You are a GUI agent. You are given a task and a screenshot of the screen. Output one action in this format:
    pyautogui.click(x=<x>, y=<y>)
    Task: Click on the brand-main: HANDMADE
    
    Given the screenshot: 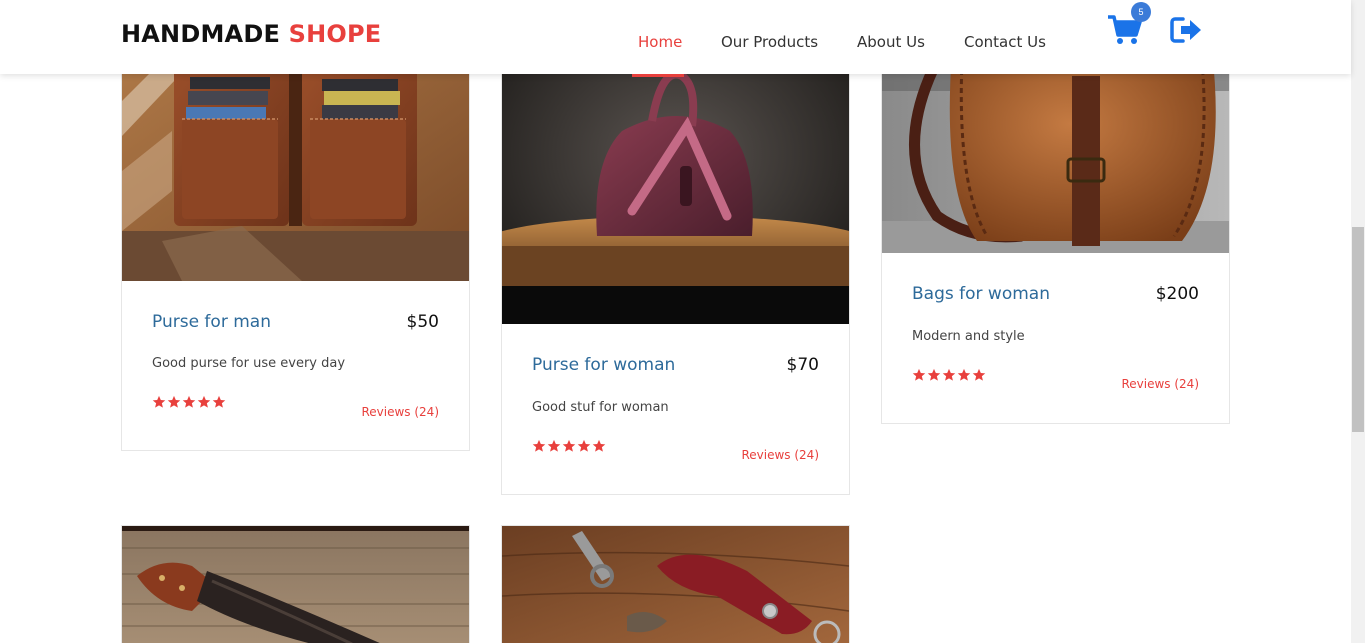 What is the action you would take?
    pyautogui.click(x=201, y=34)
    